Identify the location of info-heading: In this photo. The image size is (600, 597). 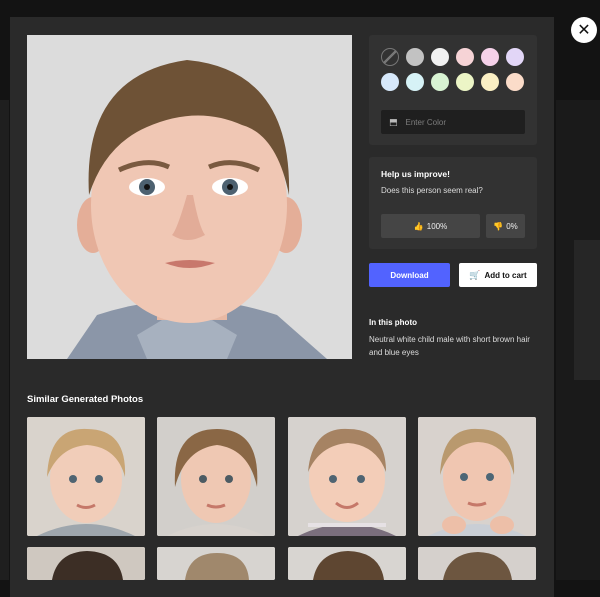
(393, 322).